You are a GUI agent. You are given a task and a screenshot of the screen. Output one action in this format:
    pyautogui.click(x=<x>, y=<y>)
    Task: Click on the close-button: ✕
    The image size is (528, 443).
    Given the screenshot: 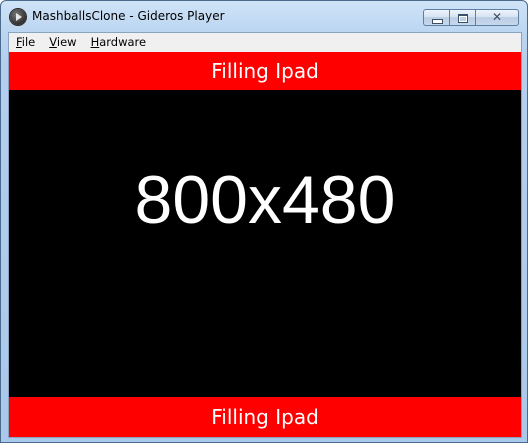 What is the action you would take?
    pyautogui.click(x=497, y=17)
    